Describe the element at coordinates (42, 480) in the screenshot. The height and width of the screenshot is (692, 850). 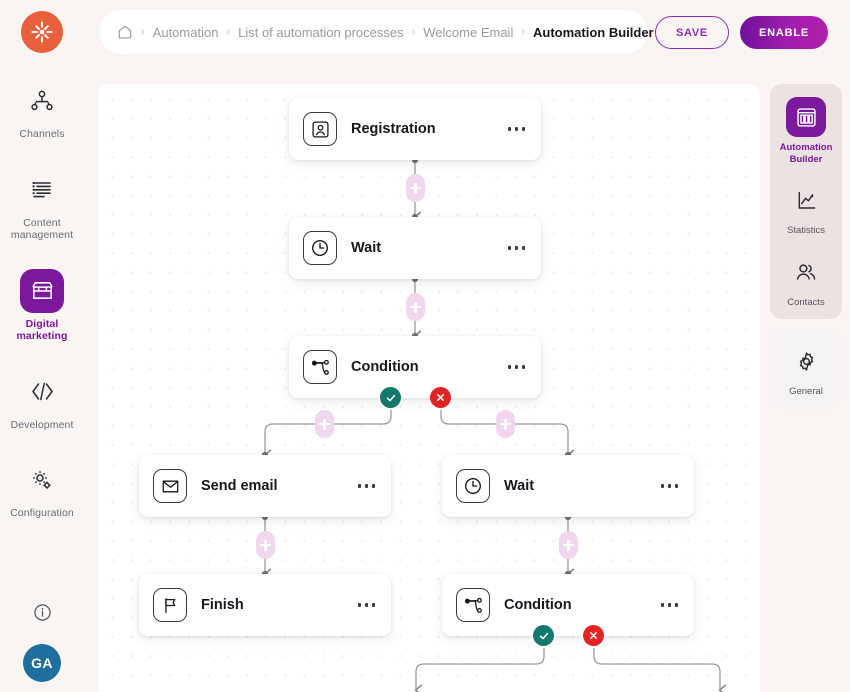
I see `gears-icon` at that location.